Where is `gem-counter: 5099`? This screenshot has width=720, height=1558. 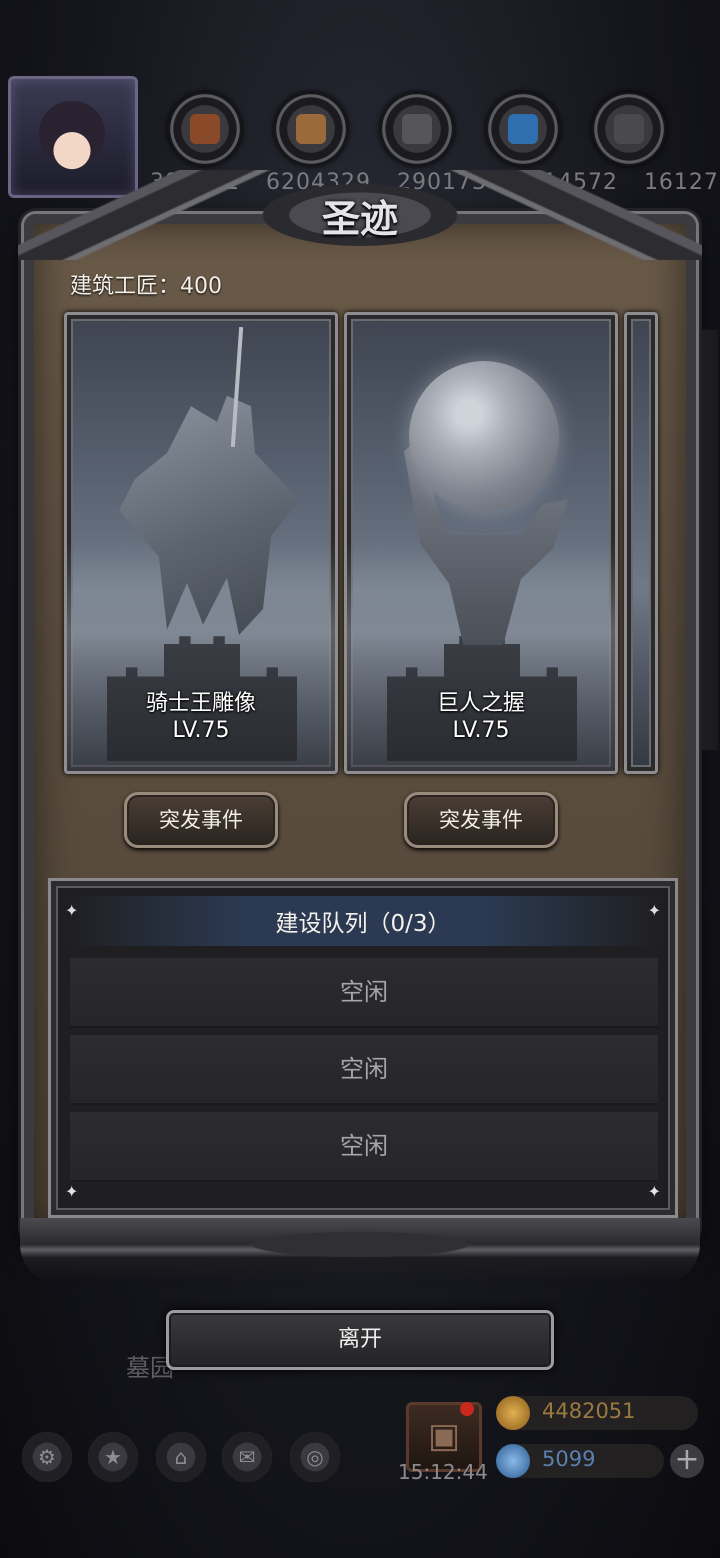
gem-counter: 5099 is located at coordinates (580, 1461).